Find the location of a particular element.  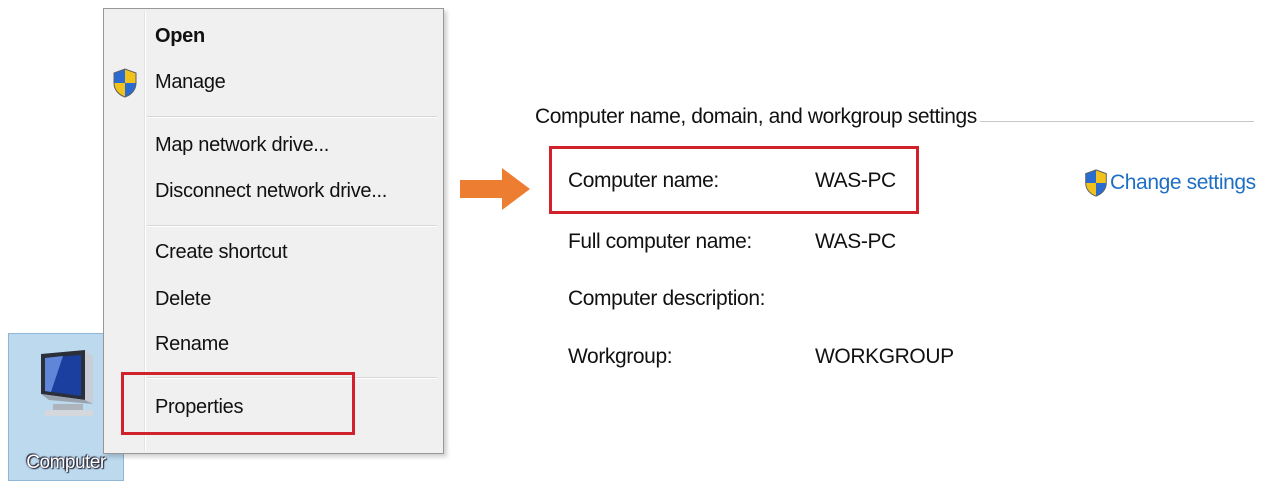

computer-monitor-icon is located at coordinates (67, 383).